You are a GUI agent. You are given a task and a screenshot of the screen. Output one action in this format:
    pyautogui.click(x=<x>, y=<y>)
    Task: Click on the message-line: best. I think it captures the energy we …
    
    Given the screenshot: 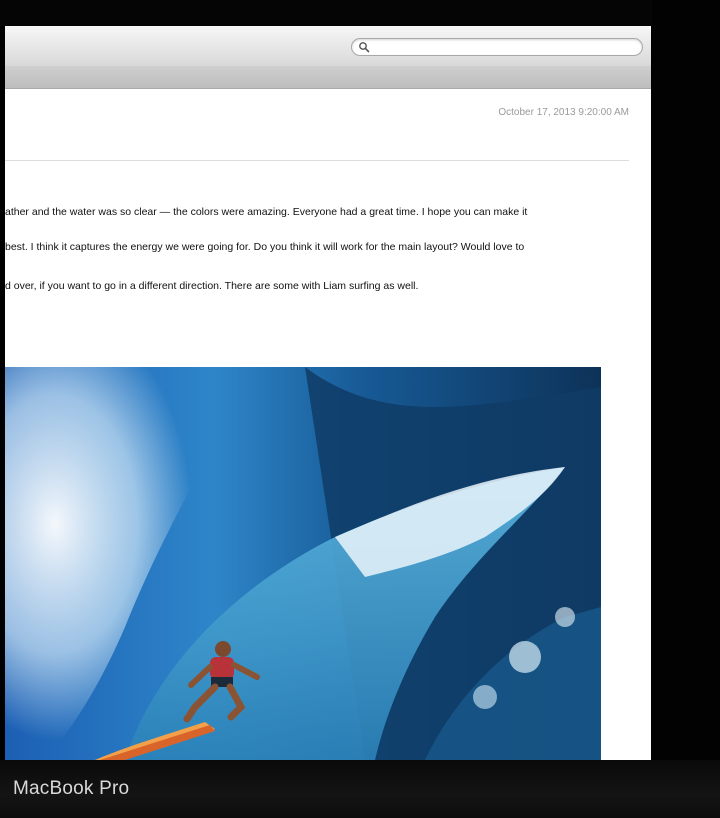 What is the action you would take?
    pyautogui.click(x=265, y=247)
    